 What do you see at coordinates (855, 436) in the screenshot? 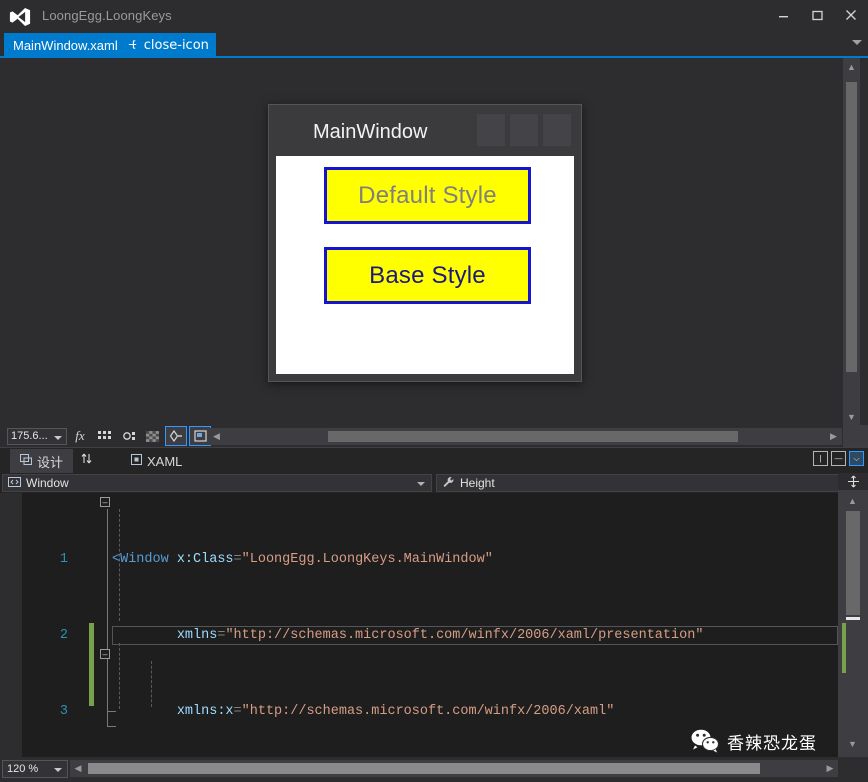
I see `designer-scroll-corner` at bounding box center [855, 436].